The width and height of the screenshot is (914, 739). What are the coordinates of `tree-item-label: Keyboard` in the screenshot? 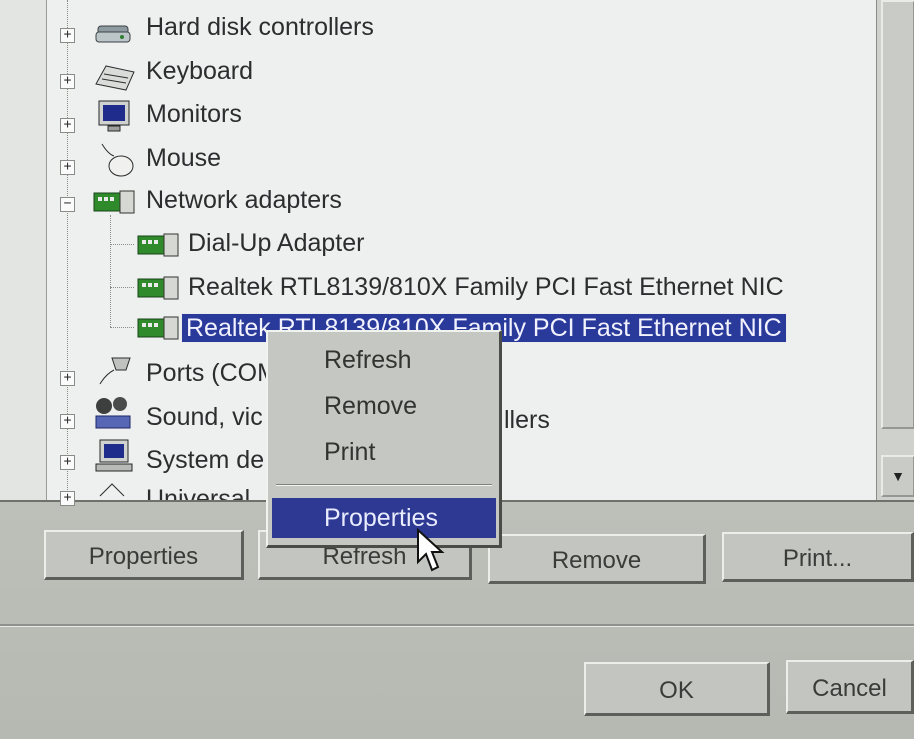 It's located at (200, 71).